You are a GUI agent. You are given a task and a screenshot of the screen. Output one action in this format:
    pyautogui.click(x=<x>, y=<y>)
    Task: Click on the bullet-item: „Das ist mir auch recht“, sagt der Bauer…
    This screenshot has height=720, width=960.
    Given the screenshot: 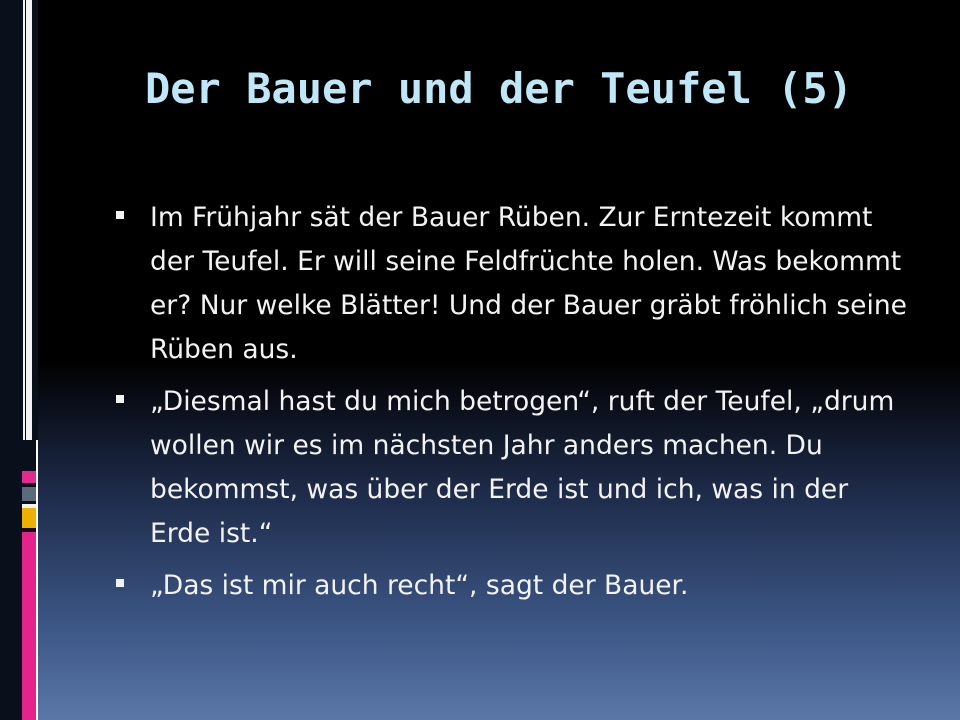 What is the action you would take?
    pyautogui.click(x=510, y=586)
    